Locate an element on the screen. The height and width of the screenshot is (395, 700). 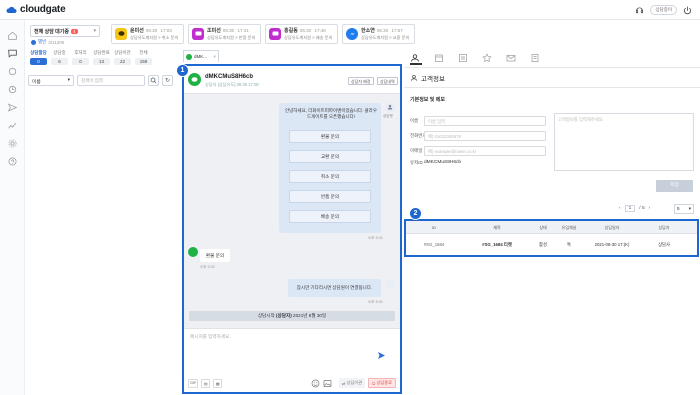
tab-label: 전체 is located at coordinates (143, 52).